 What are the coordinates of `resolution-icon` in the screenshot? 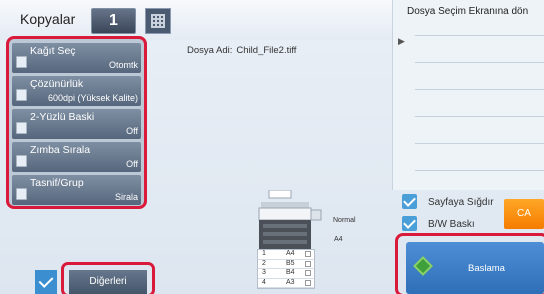 It's located at (21, 95).